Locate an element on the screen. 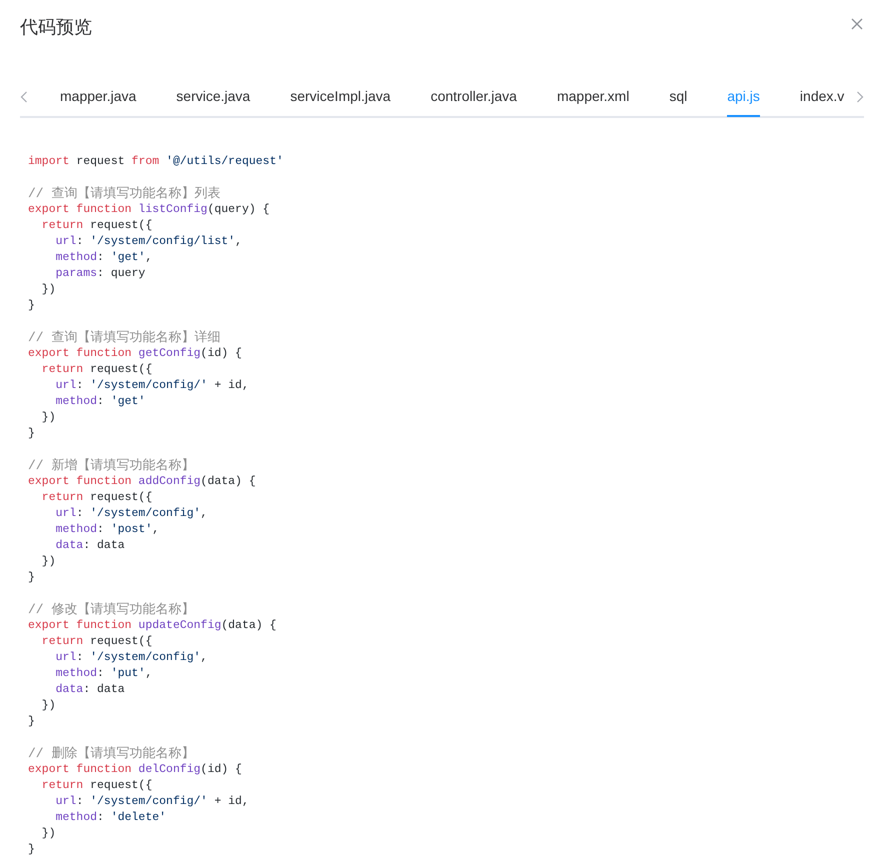  tab: serviceImpl.java is located at coordinates (340, 97).